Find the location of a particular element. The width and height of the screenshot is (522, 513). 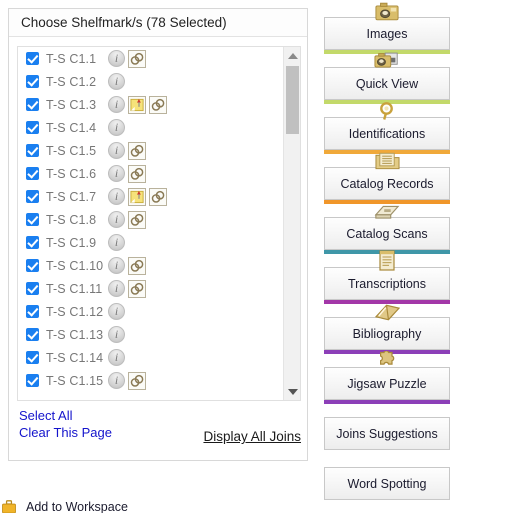

shelfmark-row: T-S C1.3 i is located at coordinates (151, 104).